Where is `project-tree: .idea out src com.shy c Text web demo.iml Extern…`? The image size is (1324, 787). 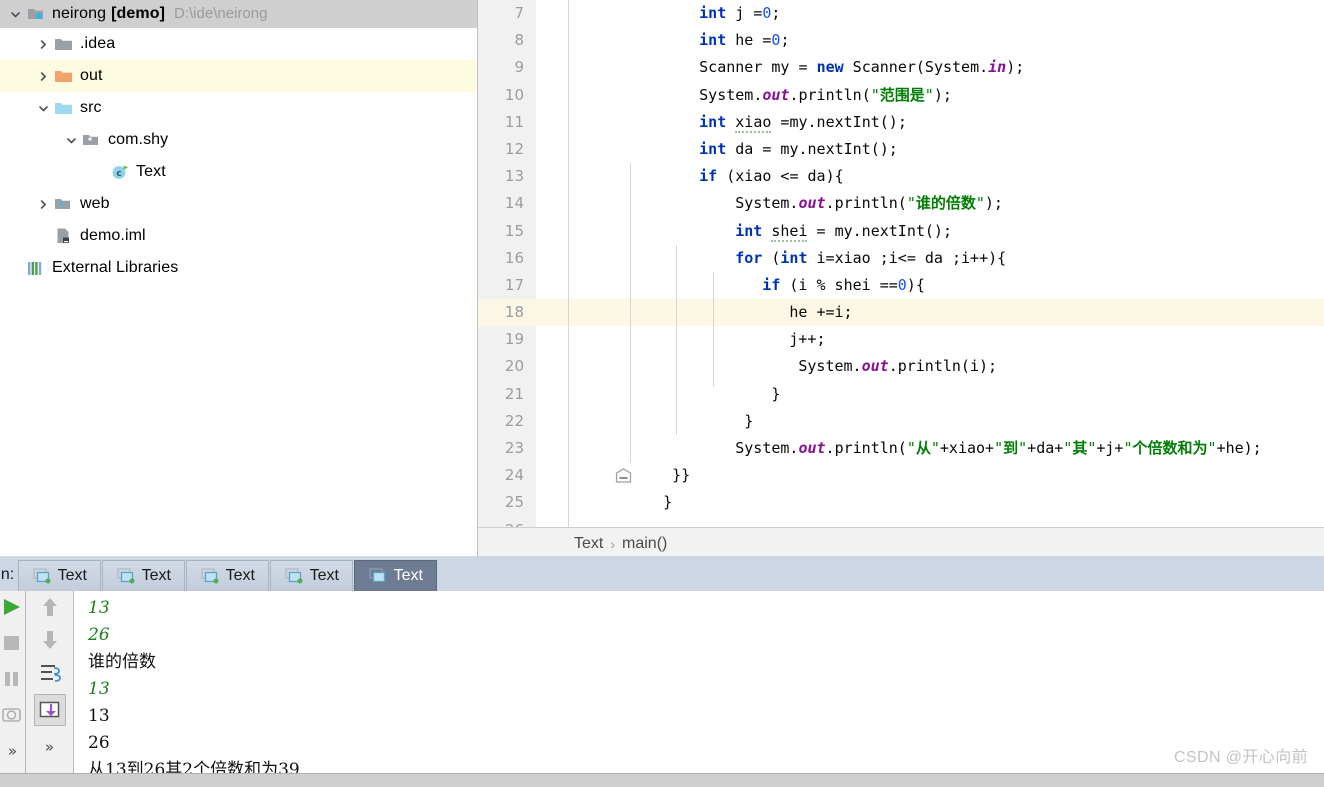 project-tree: .idea out src com.shy c Text web demo.iml Extern… is located at coordinates (238, 156).